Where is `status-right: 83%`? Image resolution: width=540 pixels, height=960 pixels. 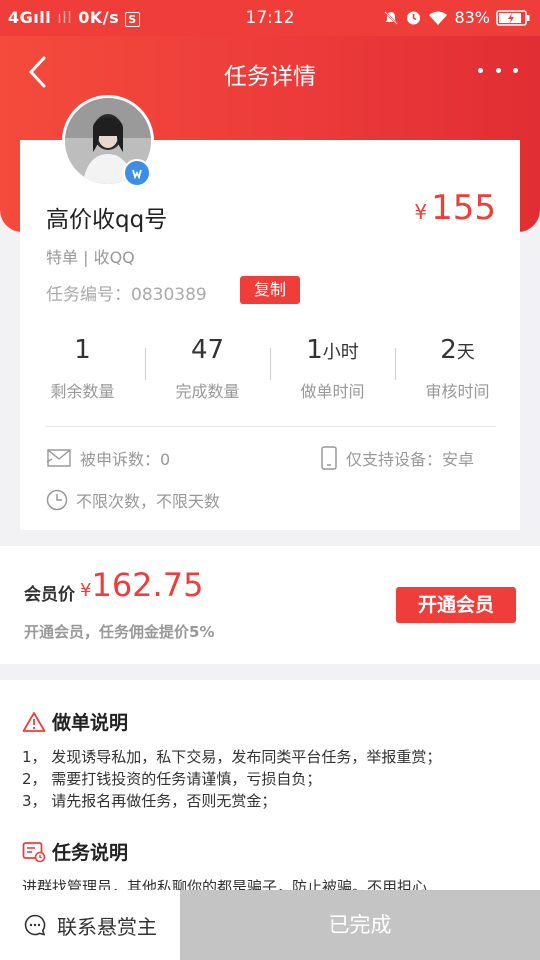
status-right: 83% is located at coordinates (456, 17).